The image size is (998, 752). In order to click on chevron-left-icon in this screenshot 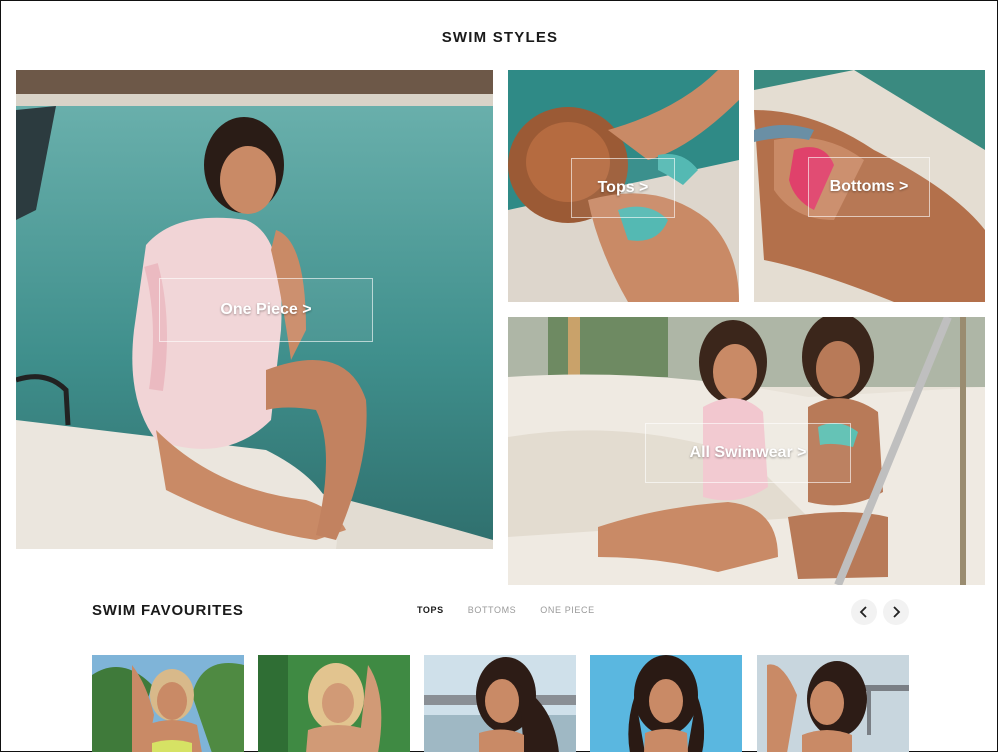, I will do `click(863, 612)`.